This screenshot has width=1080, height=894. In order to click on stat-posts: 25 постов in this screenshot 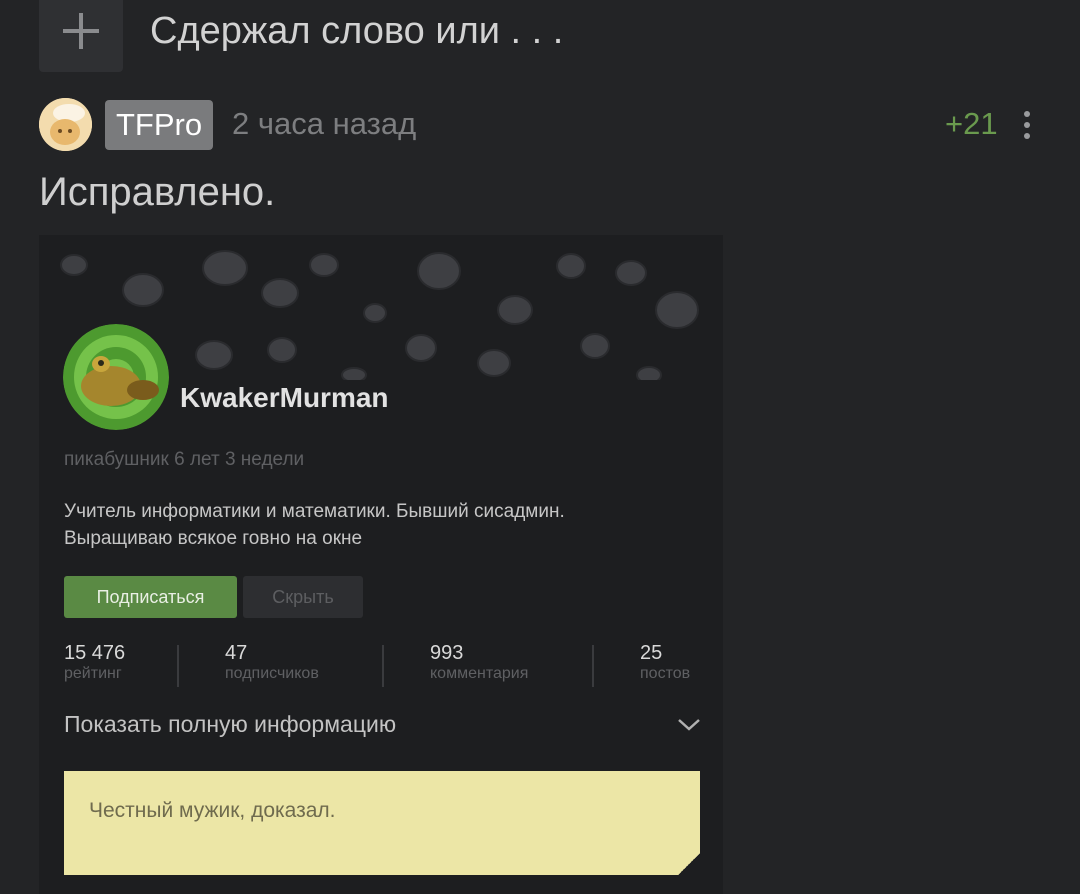, I will do `click(665, 662)`.